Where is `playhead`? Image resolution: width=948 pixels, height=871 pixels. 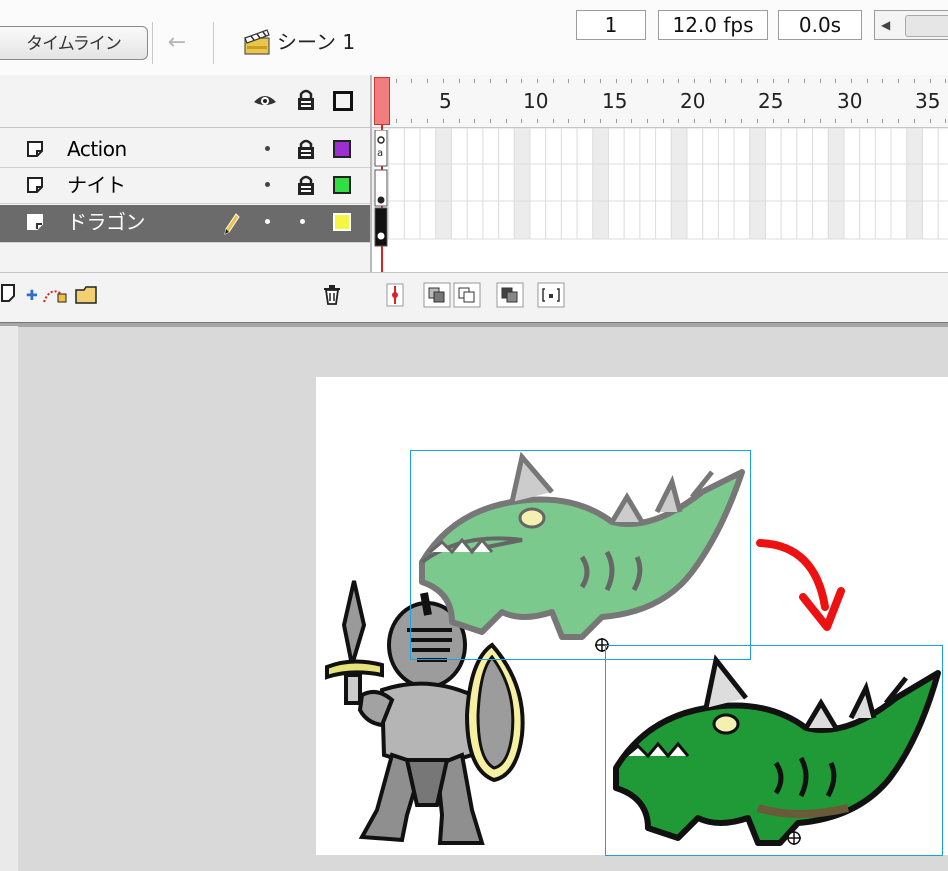 playhead is located at coordinates (382, 101).